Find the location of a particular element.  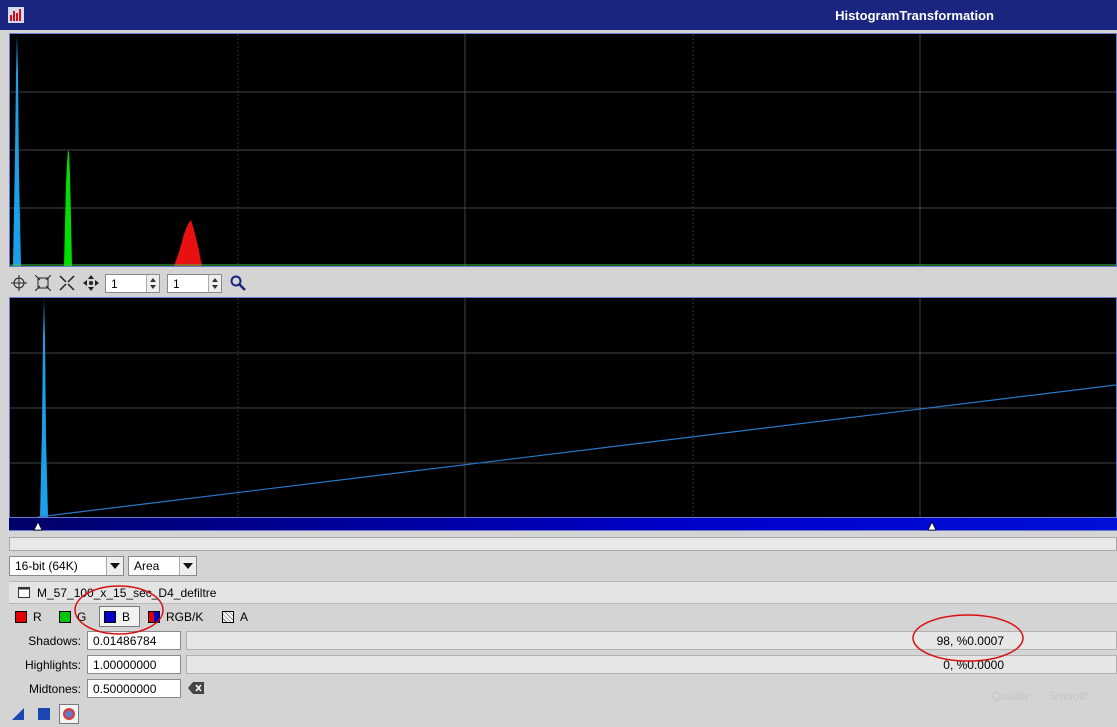

horizontal-scrollbar is located at coordinates (563, 544).